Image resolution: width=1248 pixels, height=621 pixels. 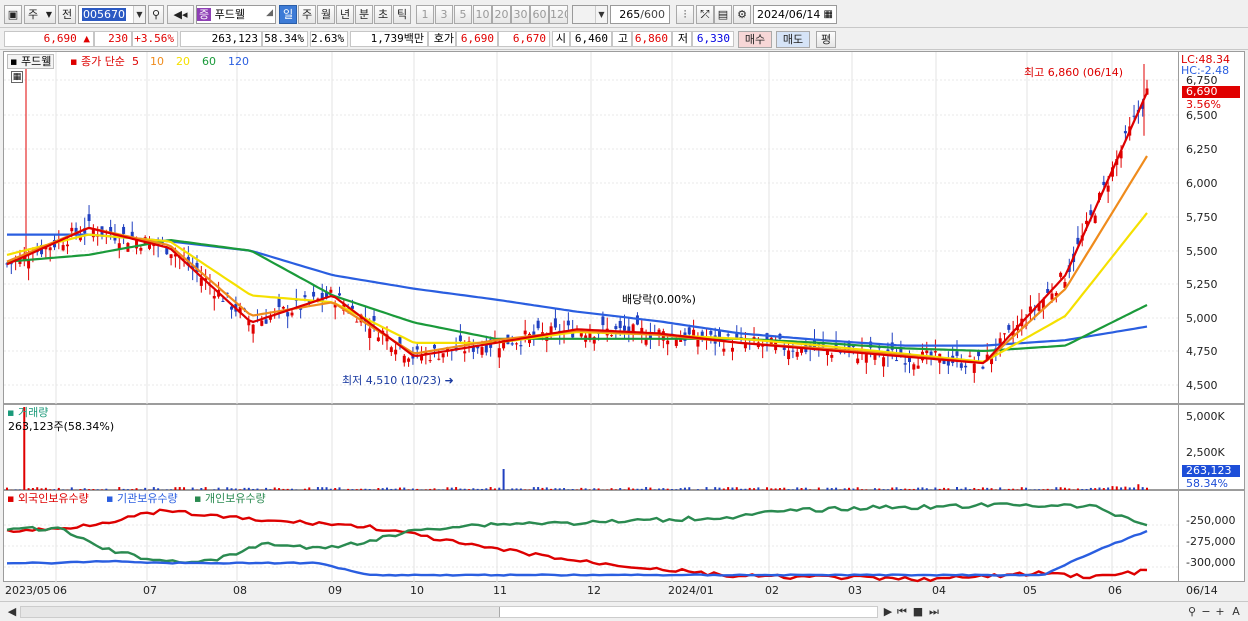 What do you see at coordinates (501, 14) in the screenshot?
I see `interval-4: 20` at bounding box center [501, 14].